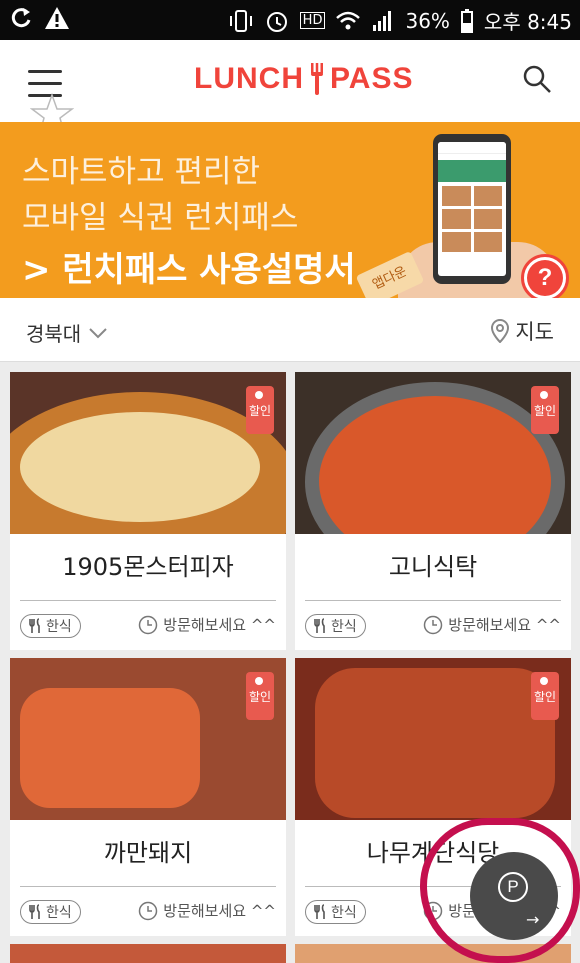 The width and height of the screenshot is (580, 963). Describe the element at coordinates (382, 20) in the screenshot. I see `signal-icon` at that location.